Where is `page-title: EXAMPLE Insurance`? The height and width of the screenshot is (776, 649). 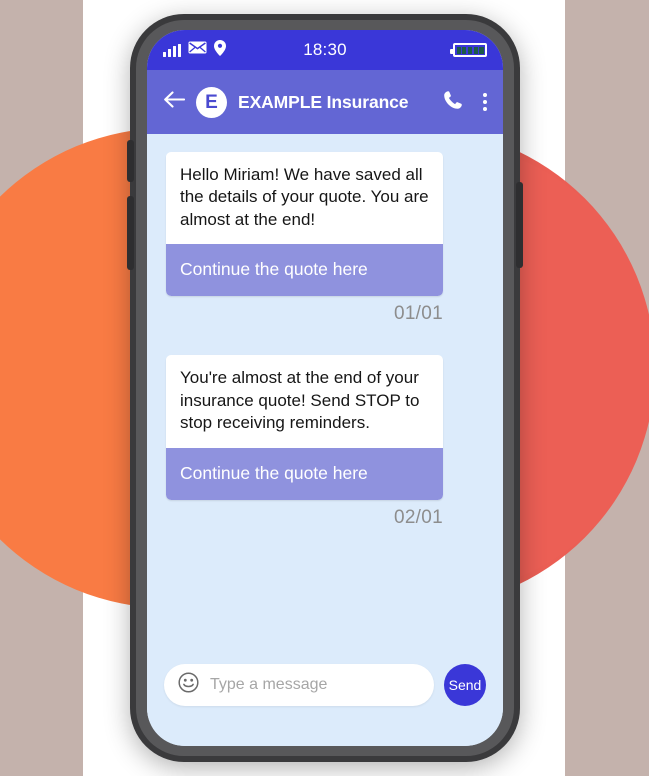
page-title: EXAMPLE Insurance is located at coordinates (323, 101).